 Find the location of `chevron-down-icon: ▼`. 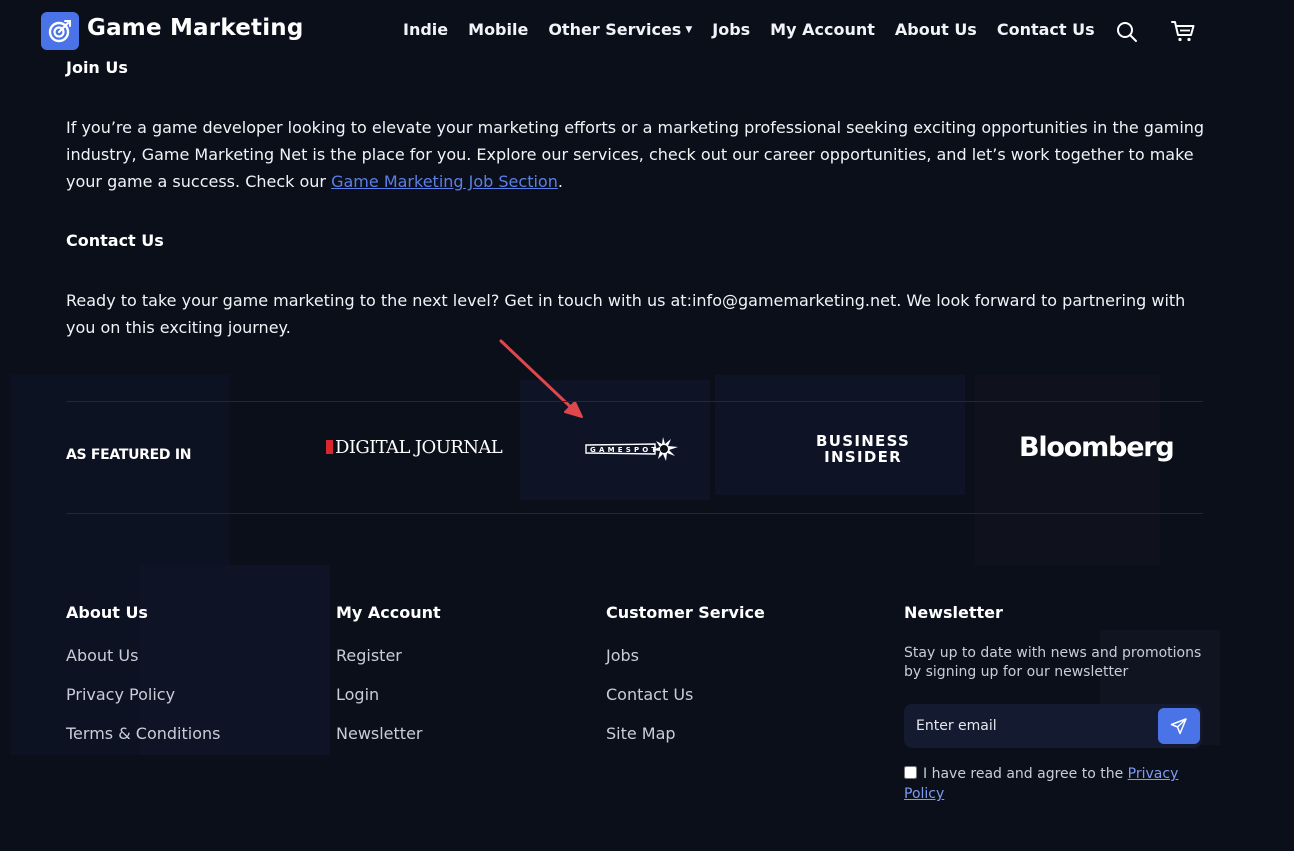

chevron-down-icon: ▼ is located at coordinates (689, 30).